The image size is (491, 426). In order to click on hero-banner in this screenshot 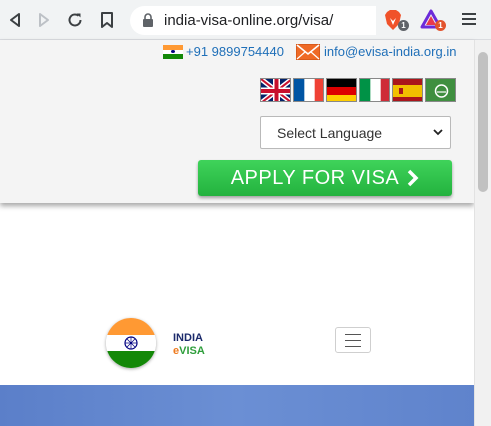, I will do `click(237, 405)`.